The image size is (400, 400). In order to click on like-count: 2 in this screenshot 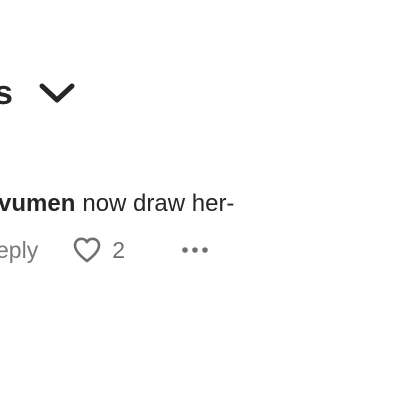, I will do `click(118, 249)`.